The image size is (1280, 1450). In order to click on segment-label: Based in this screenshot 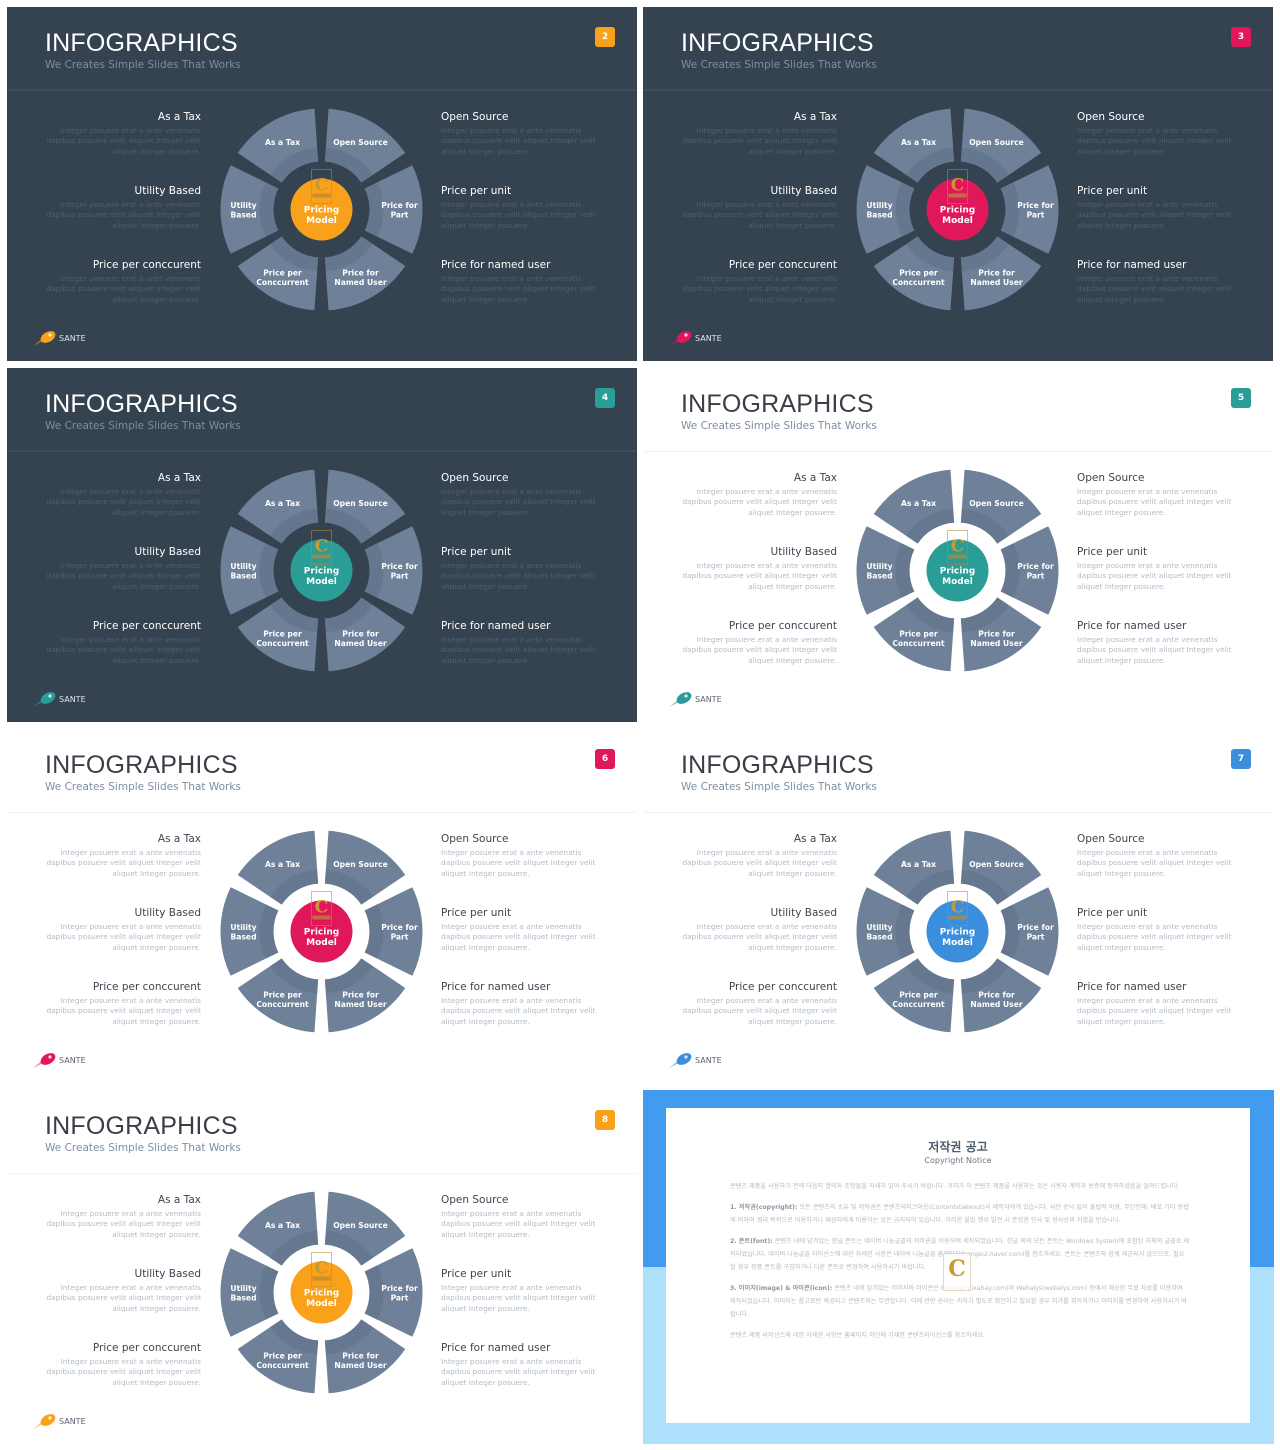, I will do `click(879, 214)`.